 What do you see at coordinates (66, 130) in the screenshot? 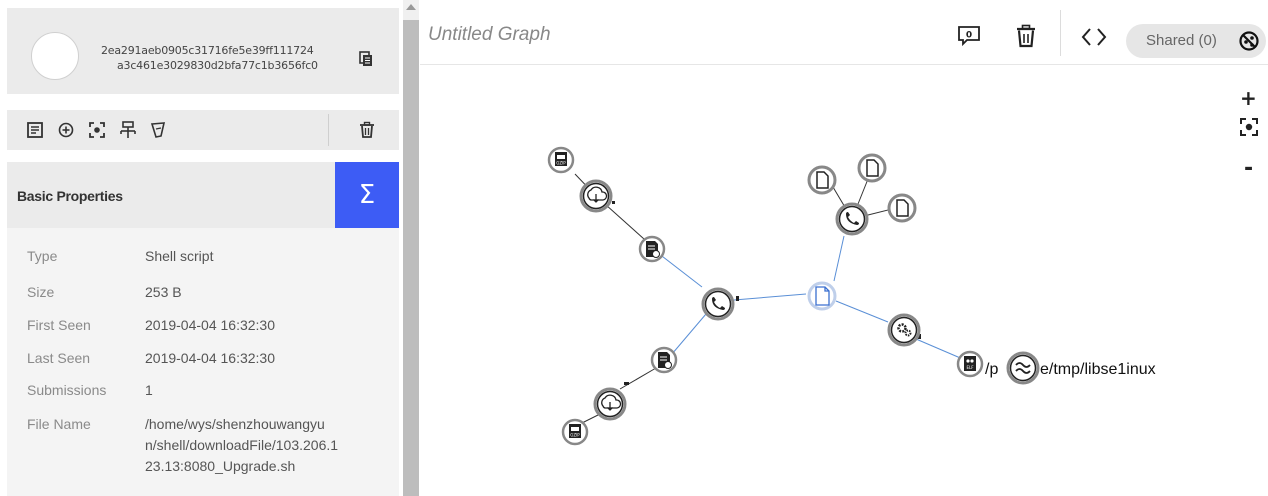
I see `add-circle-icon` at bounding box center [66, 130].